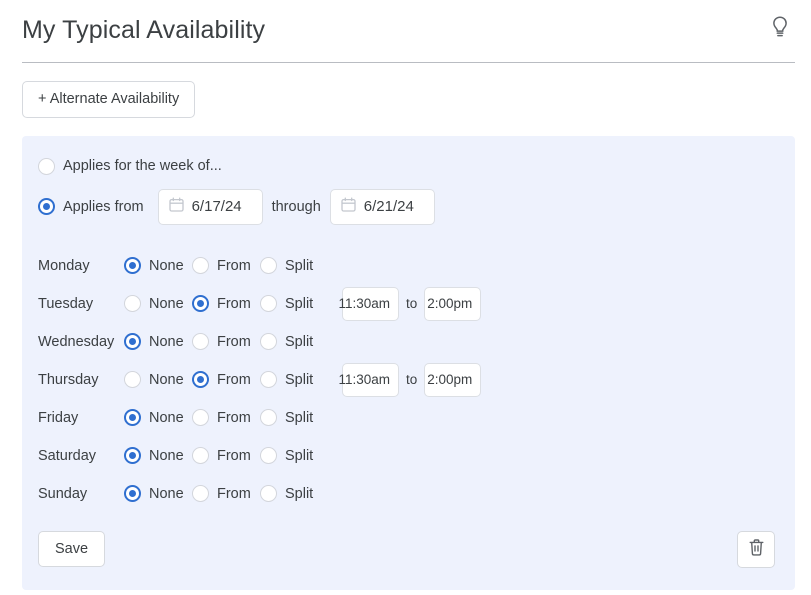  What do you see at coordinates (406, 418) in the screenshot?
I see `day-row: Friday None From Split` at bounding box center [406, 418].